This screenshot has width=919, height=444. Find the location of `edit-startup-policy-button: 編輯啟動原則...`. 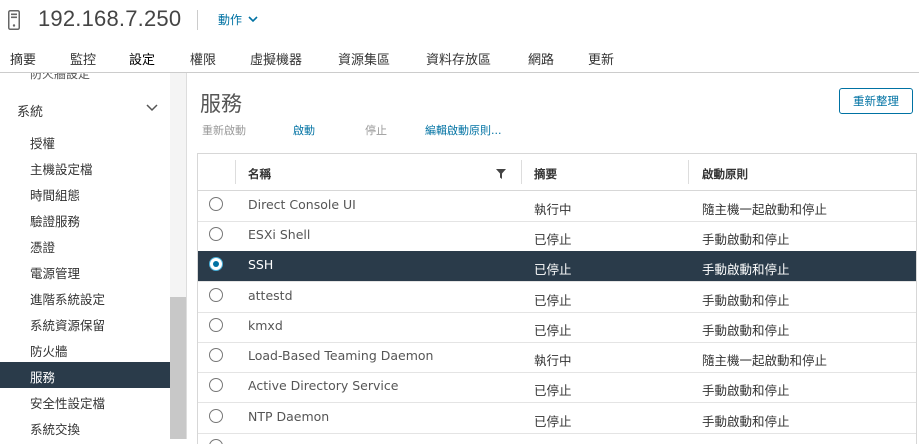

edit-startup-policy-button: 編輯啟動原則... is located at coordinates (463, 130).